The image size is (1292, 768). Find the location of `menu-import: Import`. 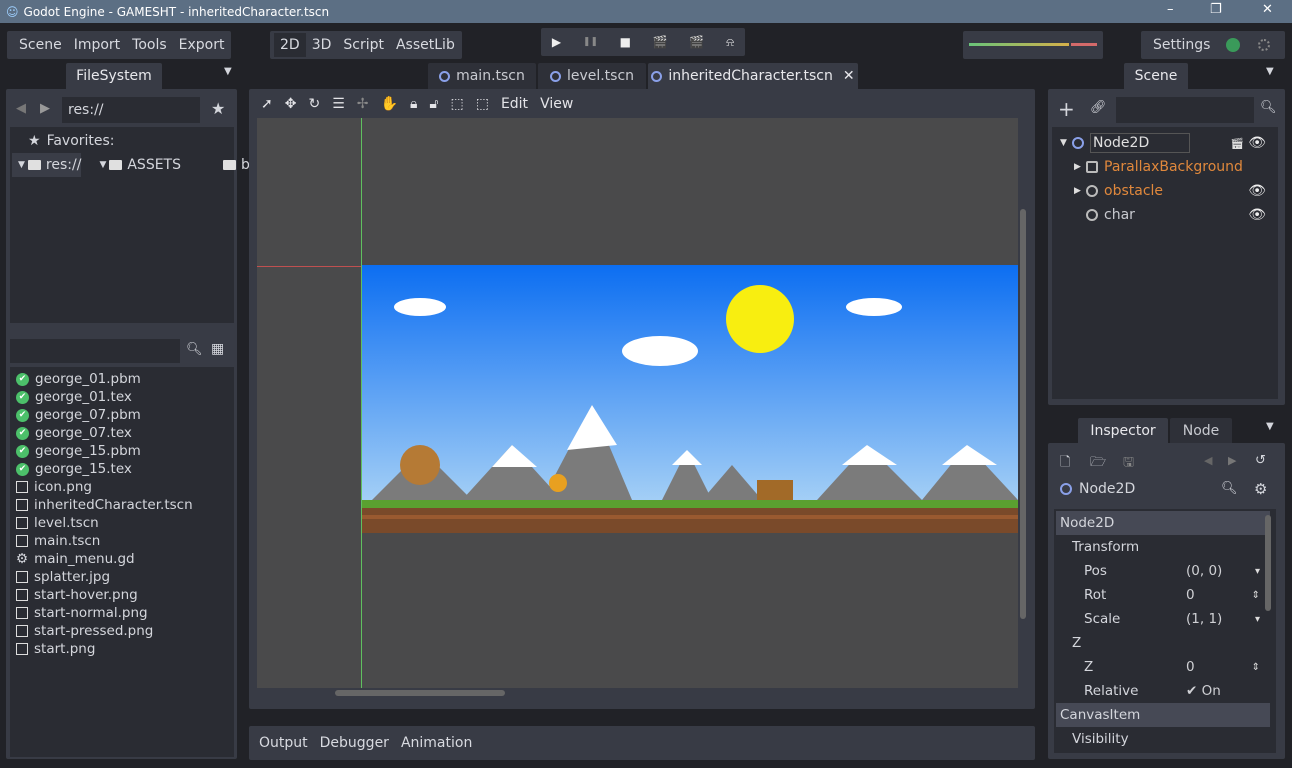

menu-import: Import is located at coordinates (97, 45).